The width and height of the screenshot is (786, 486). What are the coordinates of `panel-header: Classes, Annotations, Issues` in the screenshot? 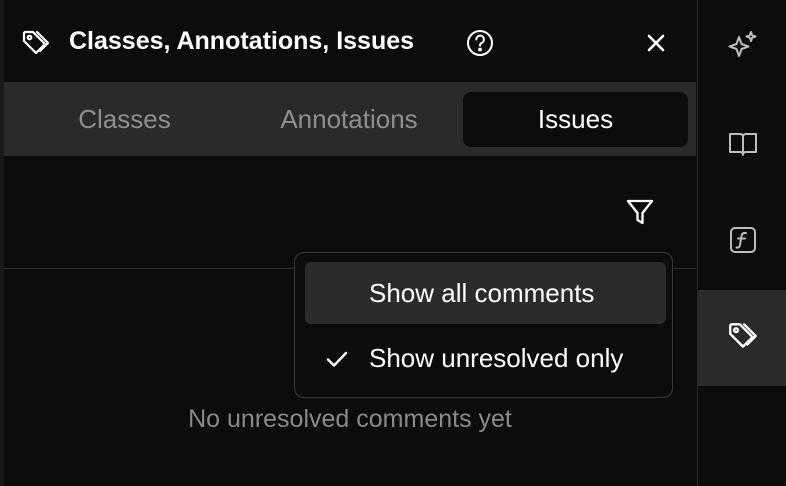 It's located at (350, 41).